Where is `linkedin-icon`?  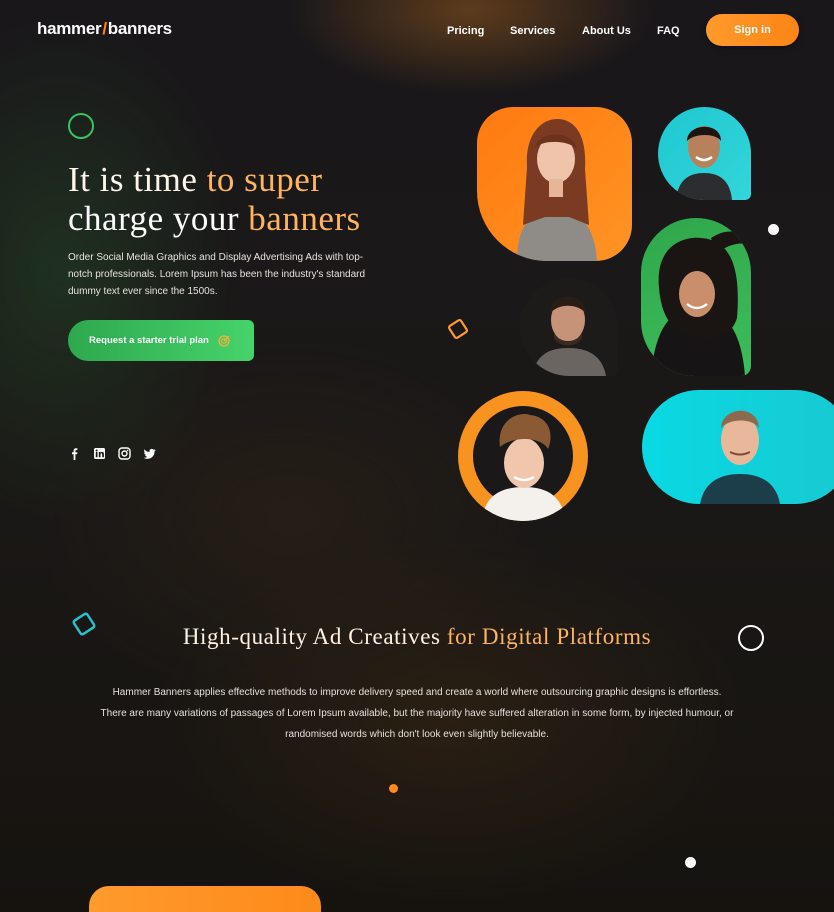
linkedin-icon is located at coordinates (99, 453).